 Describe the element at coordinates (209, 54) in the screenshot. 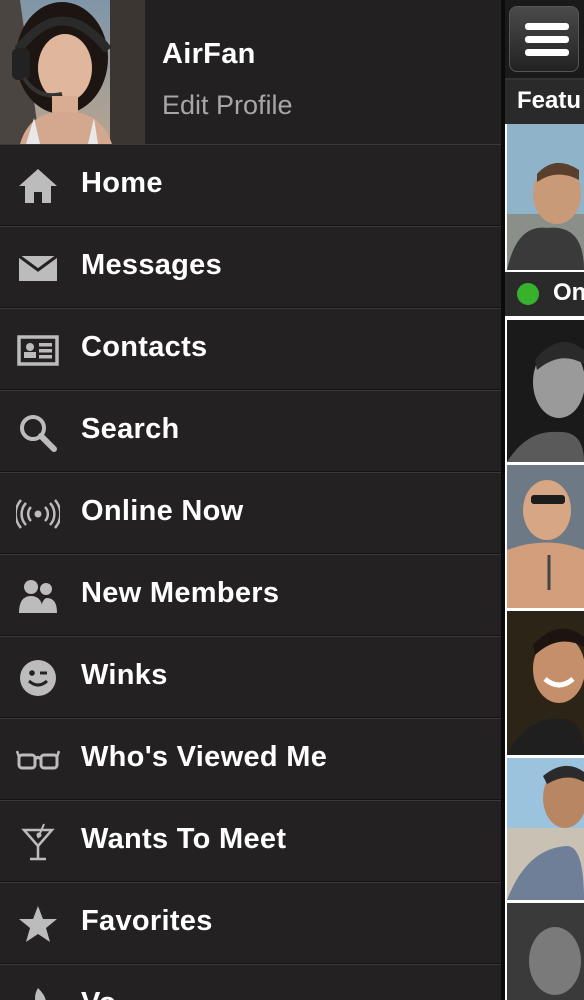

I see `profile-username: AirFan` at that location.